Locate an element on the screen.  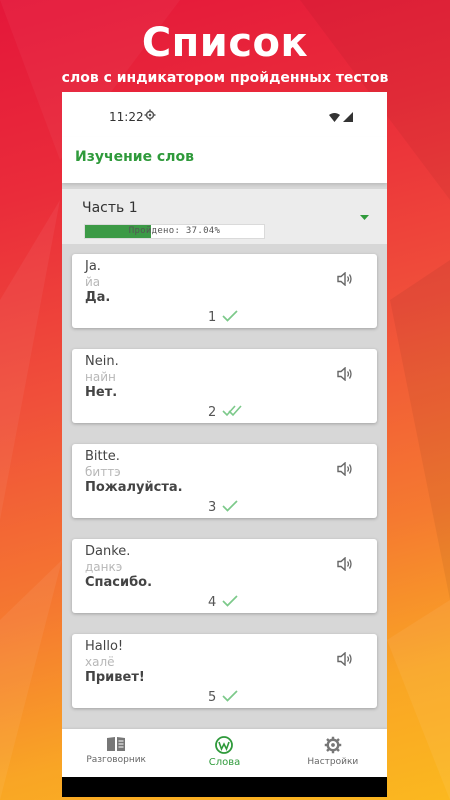
nav-item-settings: Настройки is located at coordinates (333, 753).